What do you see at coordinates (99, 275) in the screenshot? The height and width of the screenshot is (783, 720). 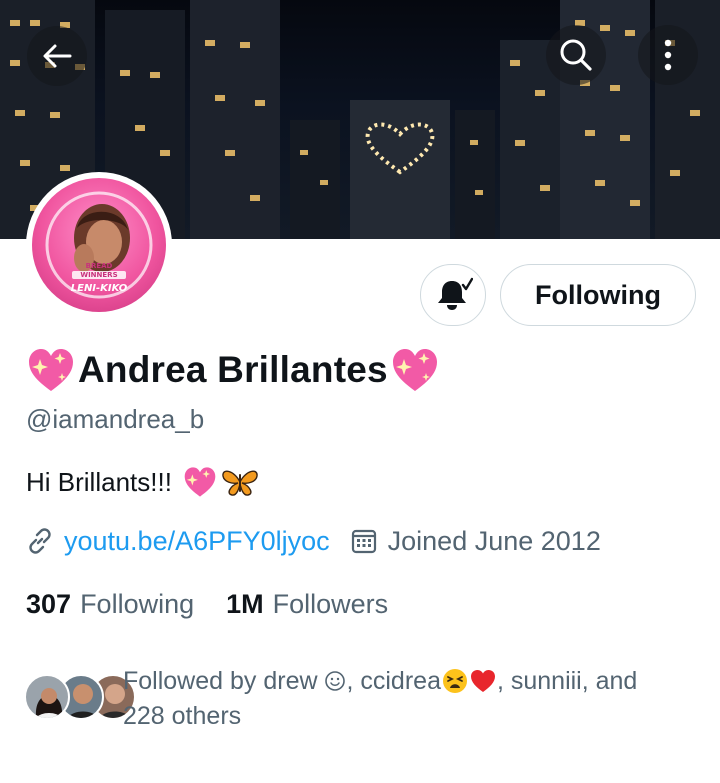 I see `avatar-text-line2: WINNERS` at bounding box center [99, 275].